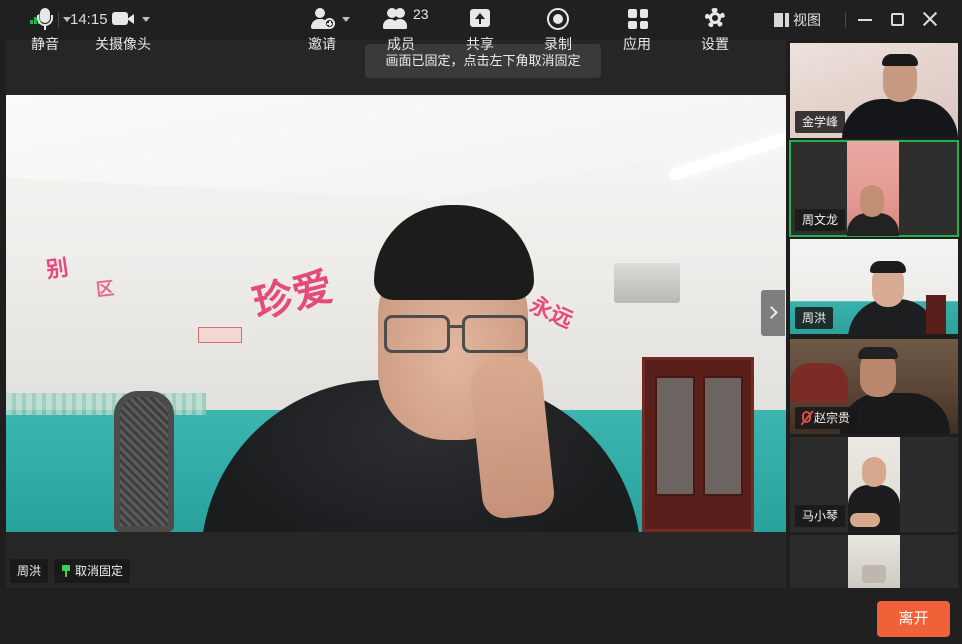  I want to click on camera-icon, so click(123, 19).